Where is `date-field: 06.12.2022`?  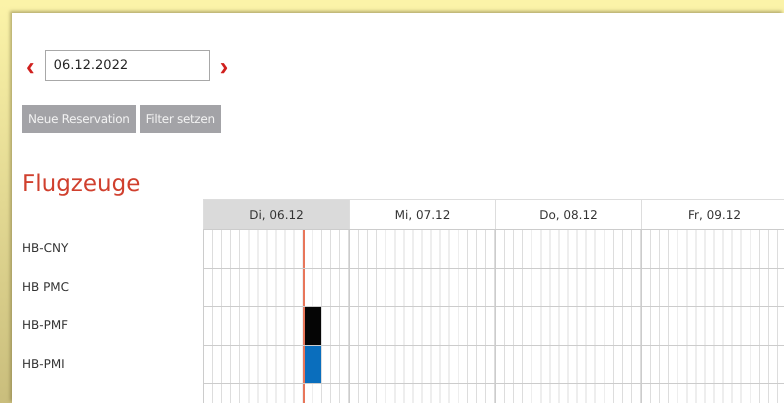
date-field: 06.12.2022 is located at coordinates (127, 65).